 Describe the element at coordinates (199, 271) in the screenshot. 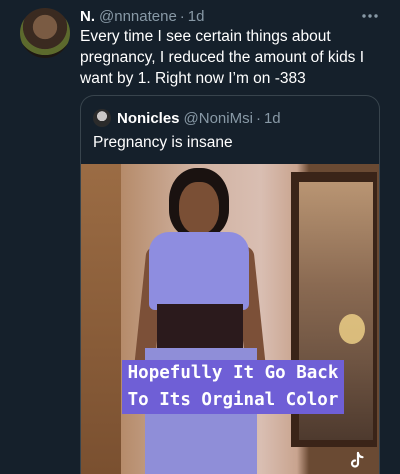

I see `person-top` at that location.